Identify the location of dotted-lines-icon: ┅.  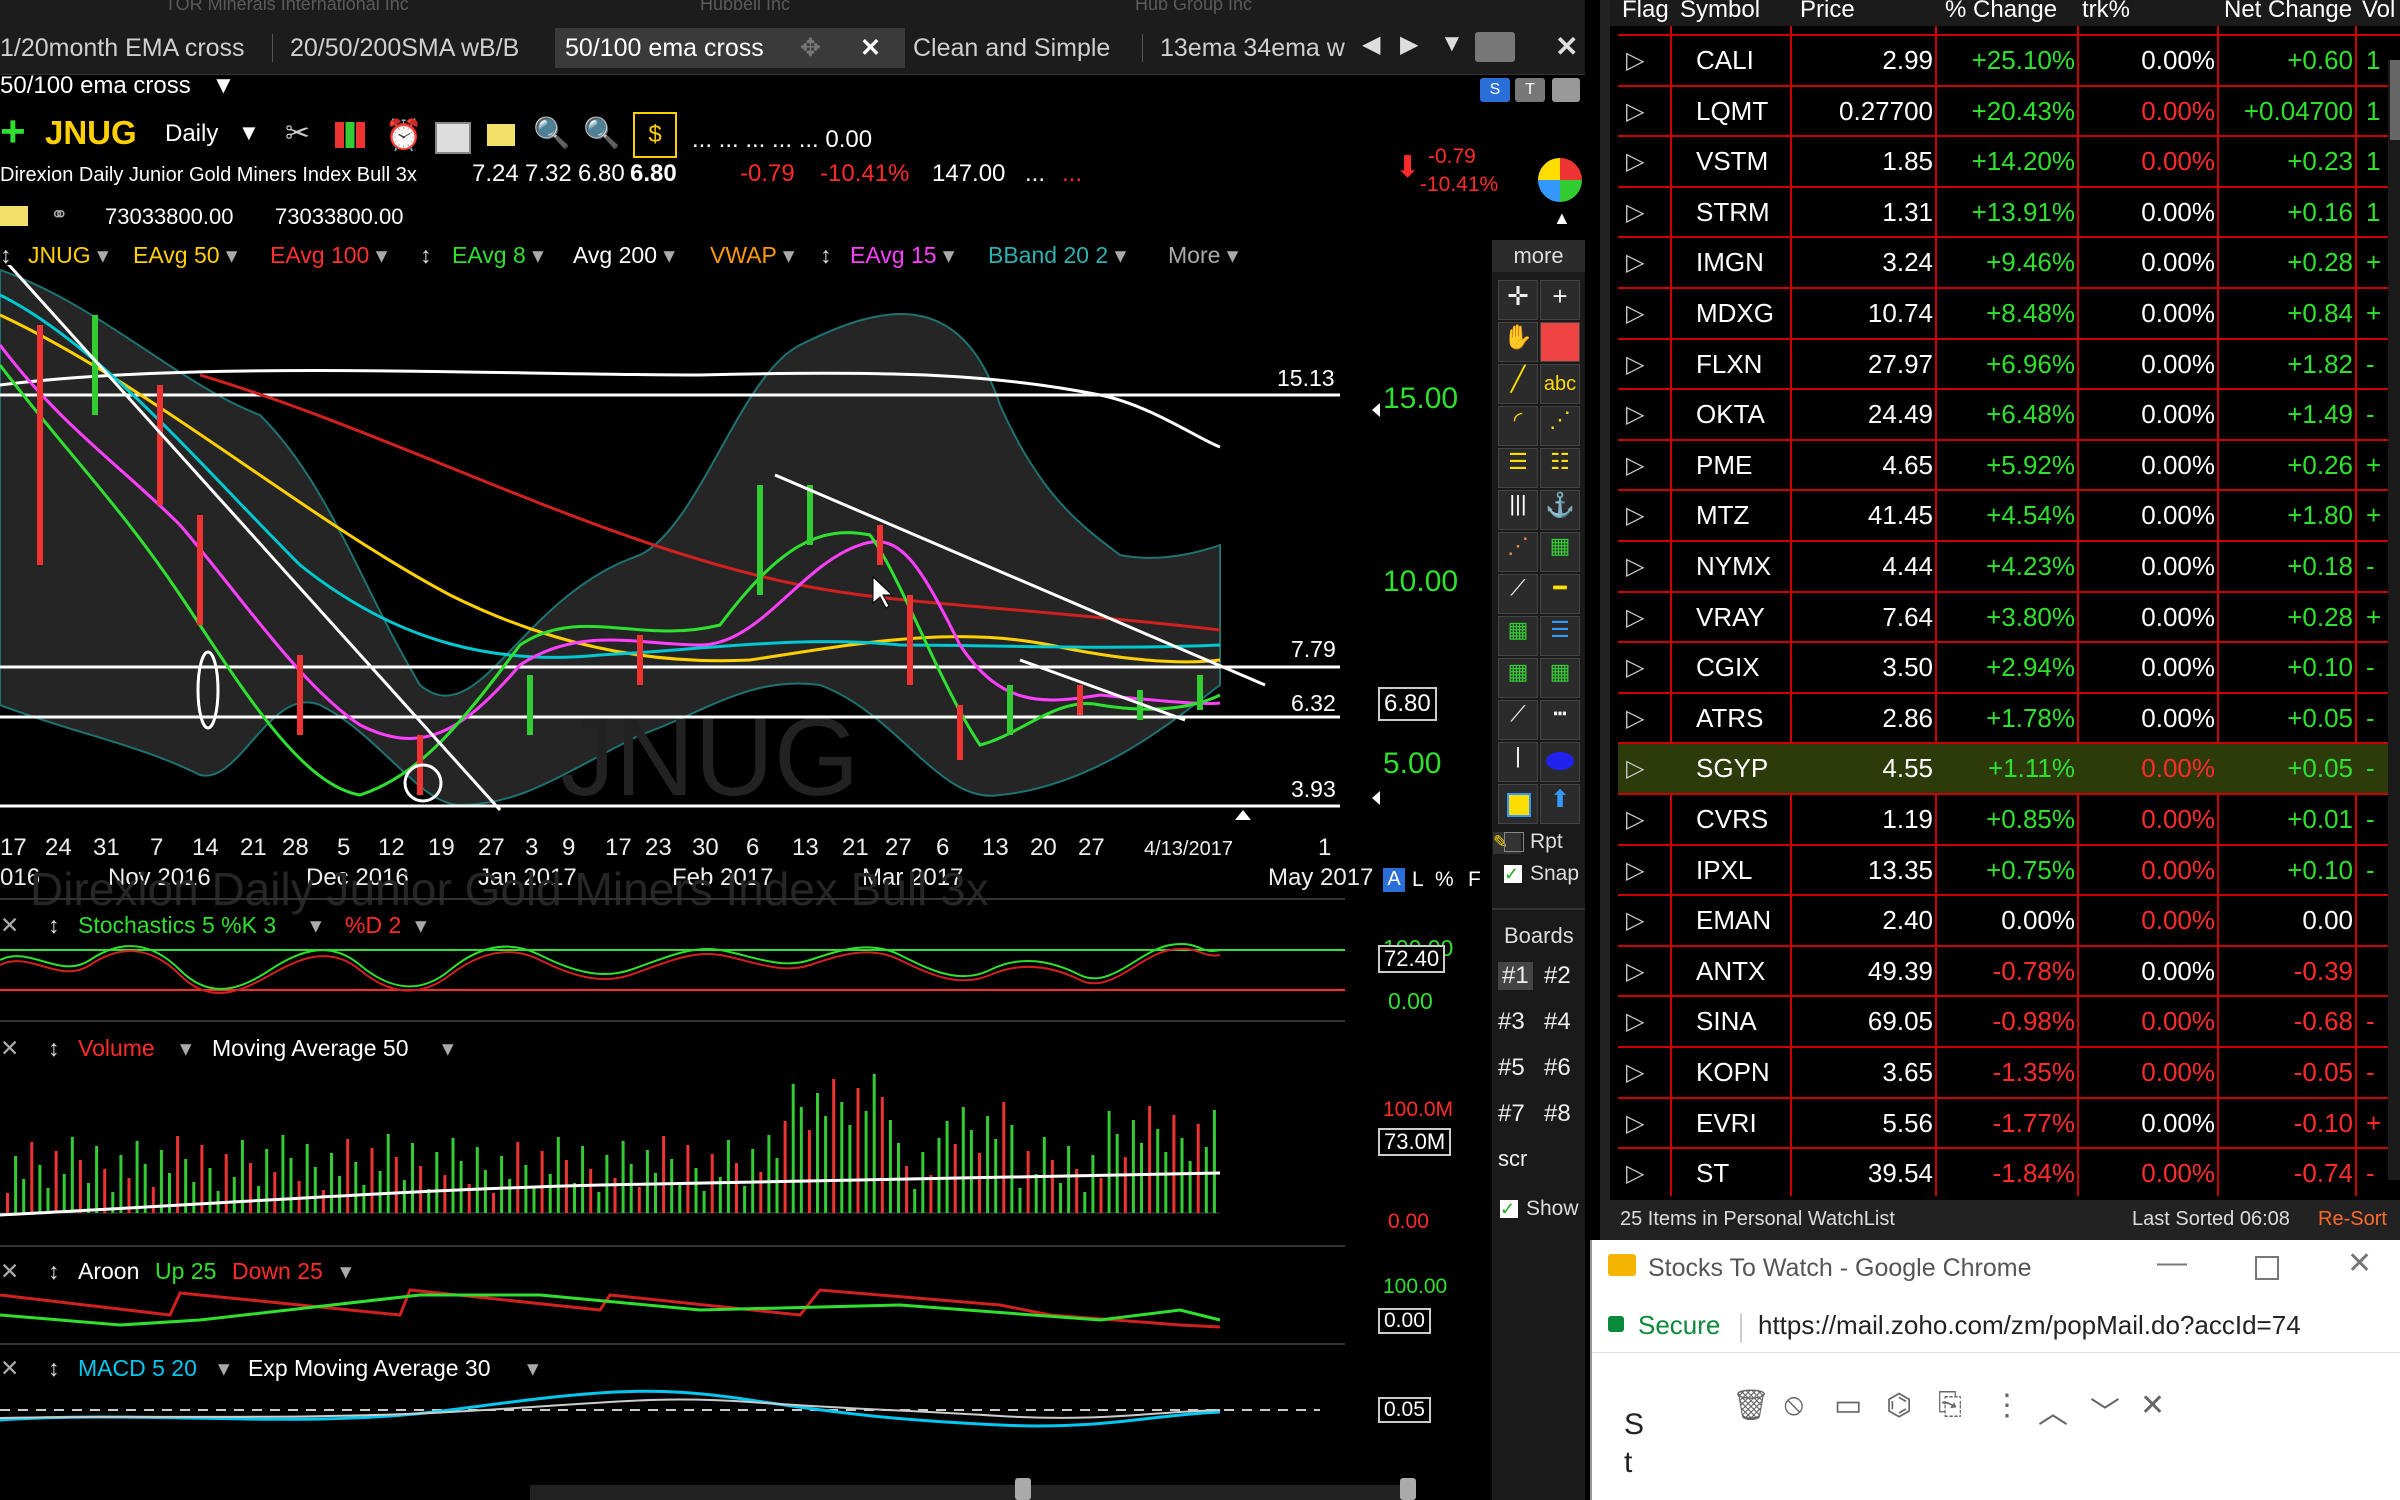
(1560, 720).